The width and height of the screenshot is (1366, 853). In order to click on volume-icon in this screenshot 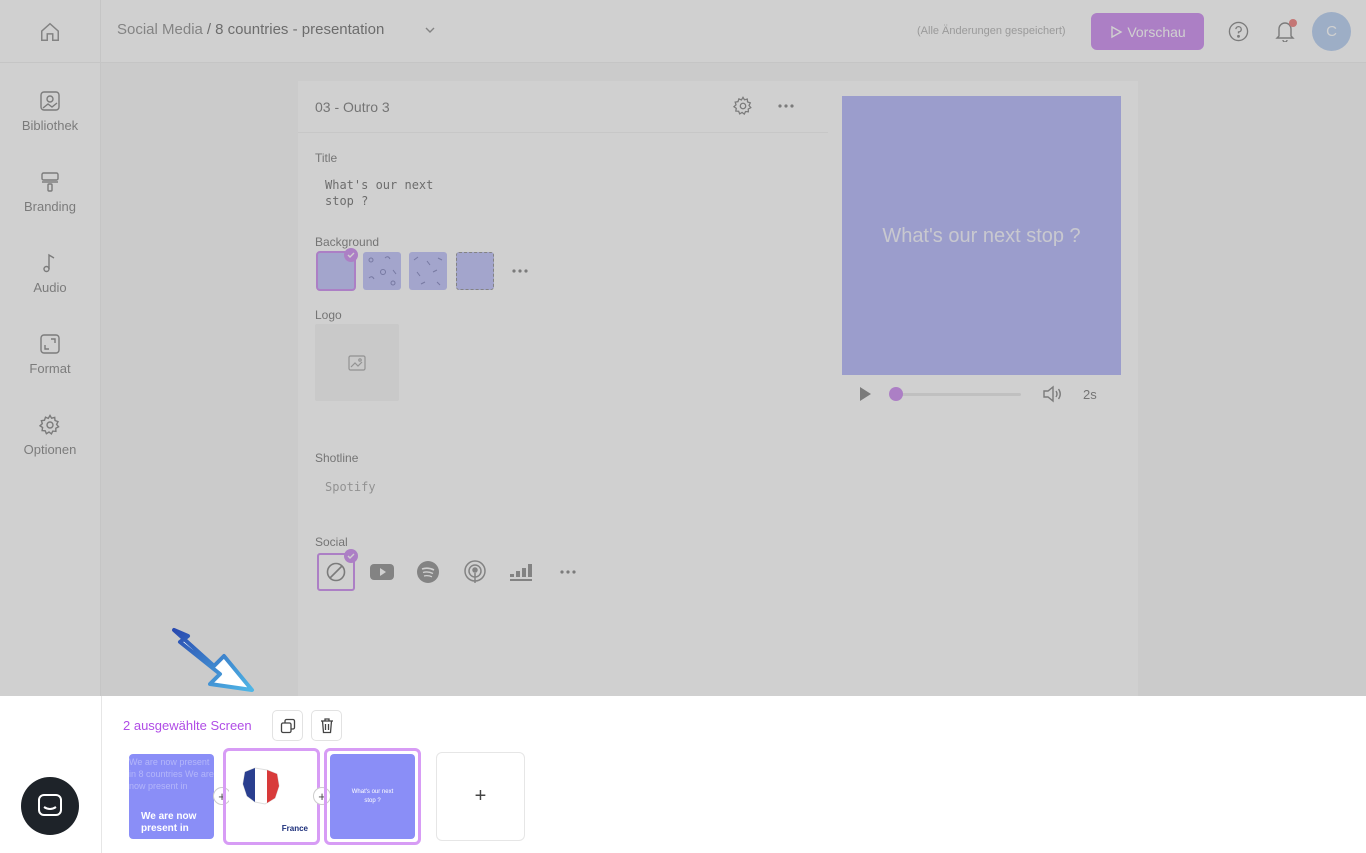, I will do `click(1052, 394)`.